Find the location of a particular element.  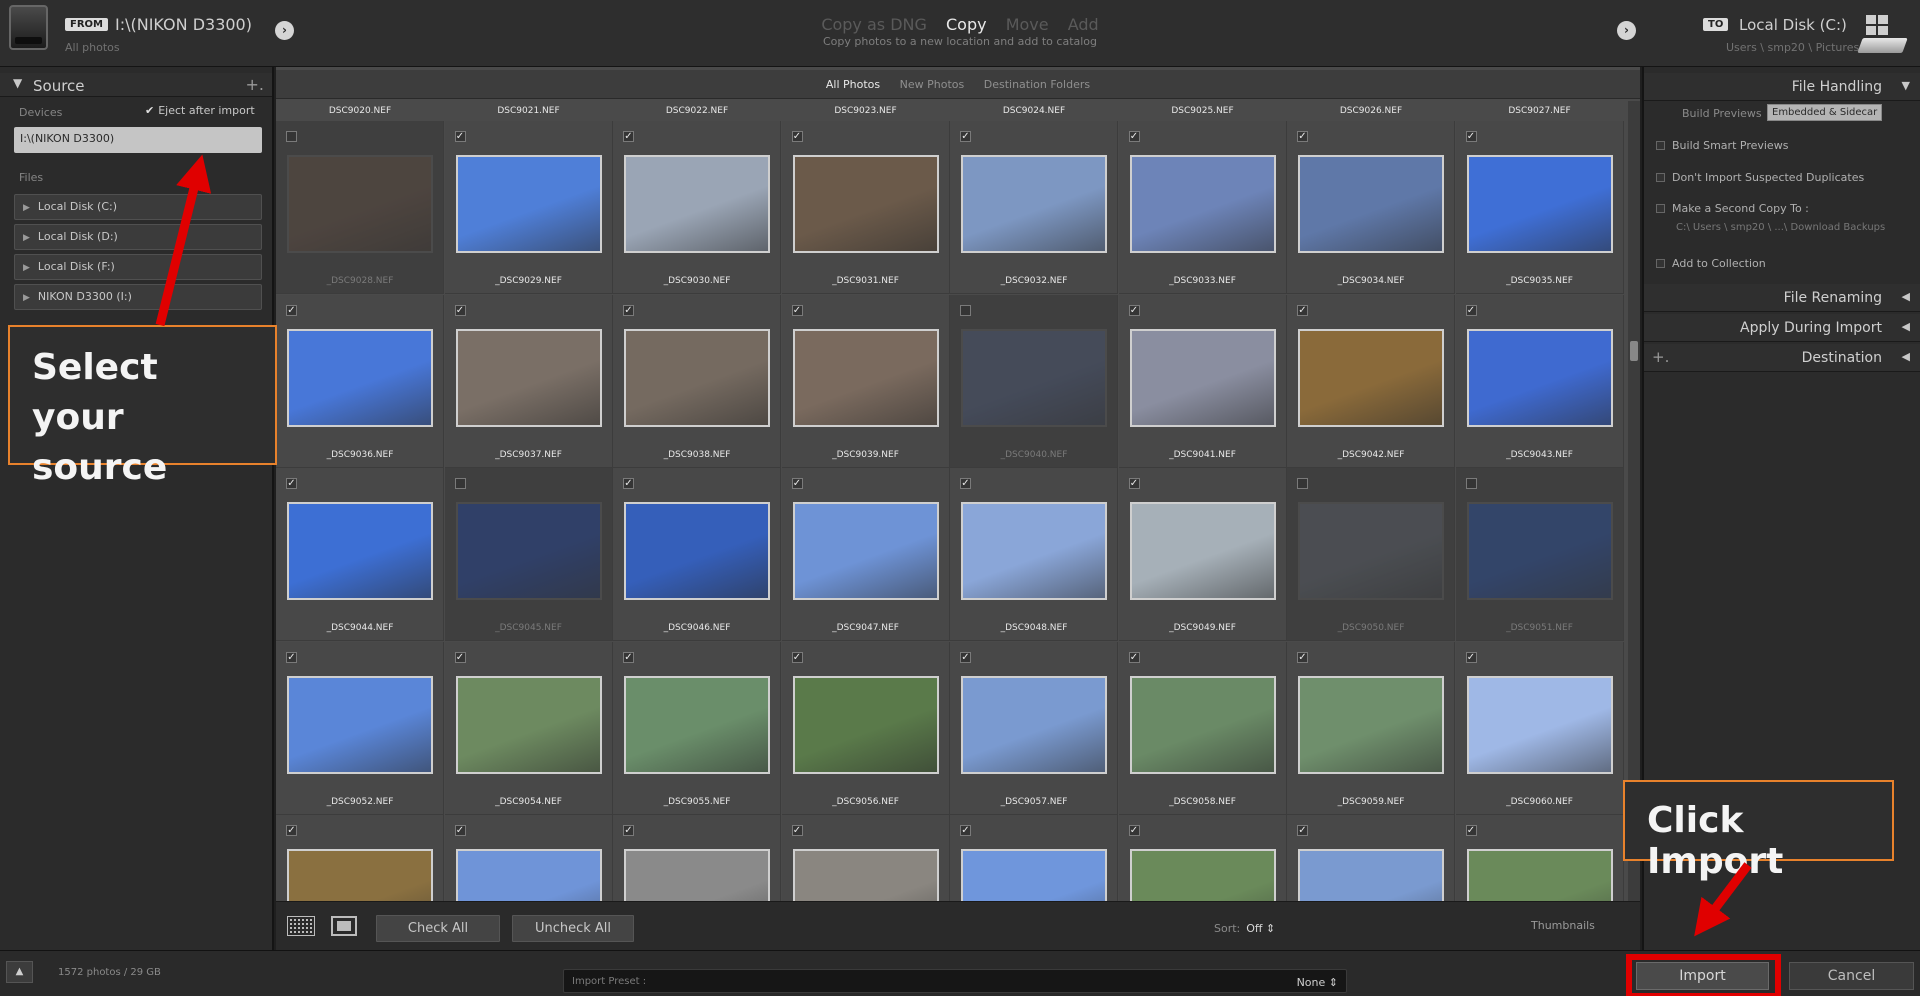

file-source-local-disk-d: ▶ Local Disk (D:) is located at coordinates (138, 237).